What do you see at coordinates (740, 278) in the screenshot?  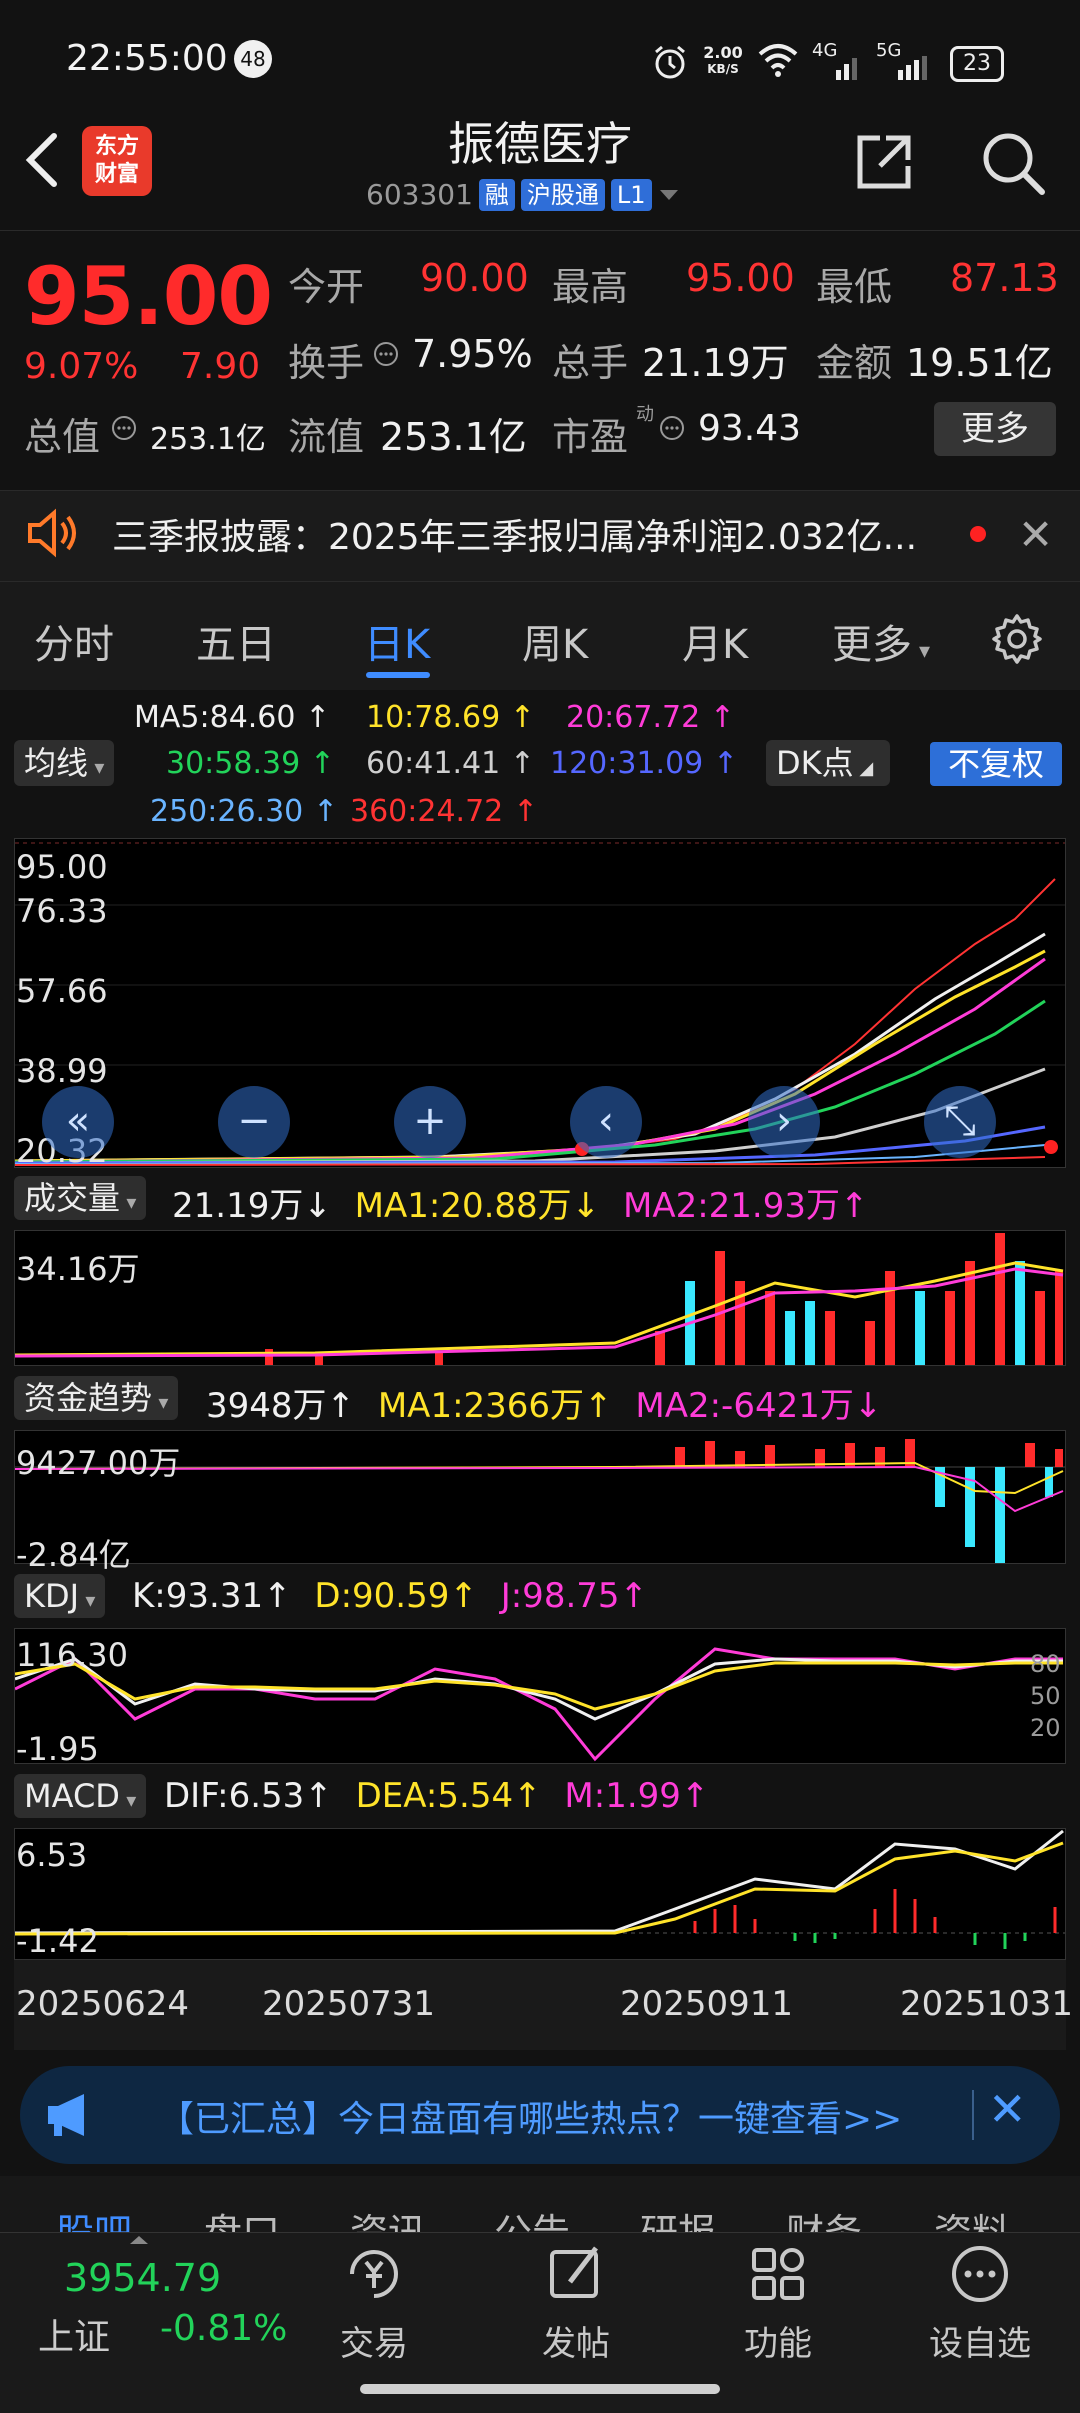 I see `high-value: 95.00` at bounding box center [740, 278].